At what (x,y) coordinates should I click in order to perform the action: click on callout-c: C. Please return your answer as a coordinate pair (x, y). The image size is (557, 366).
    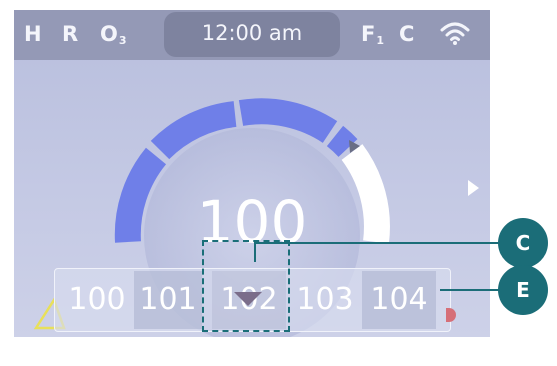
    Looking at the image, I should click on (523, 243).